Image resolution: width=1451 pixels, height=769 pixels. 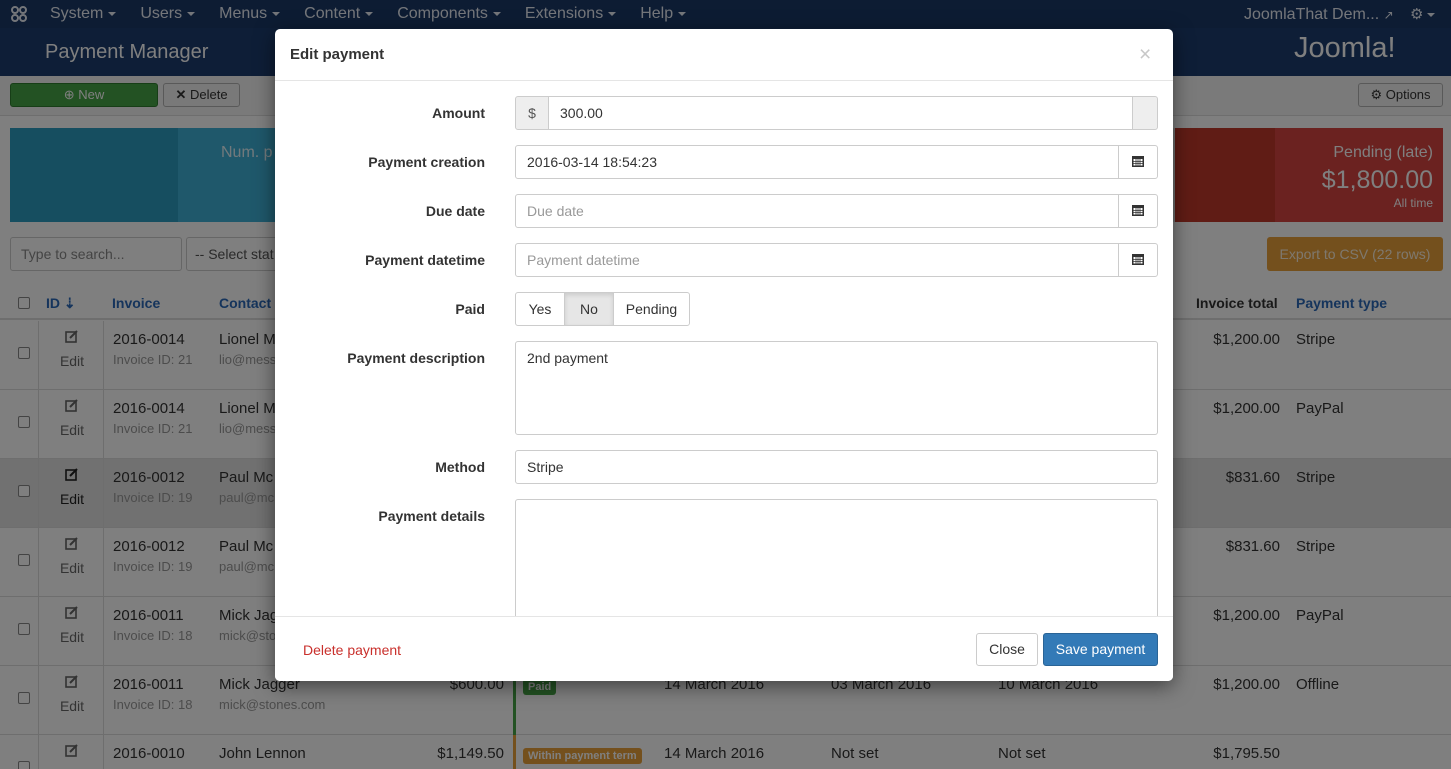 What do you see at coordinates (724, 55) in the screenshot?
I see `modal-header: Edit payment ×` at bounding box center [724, 55].